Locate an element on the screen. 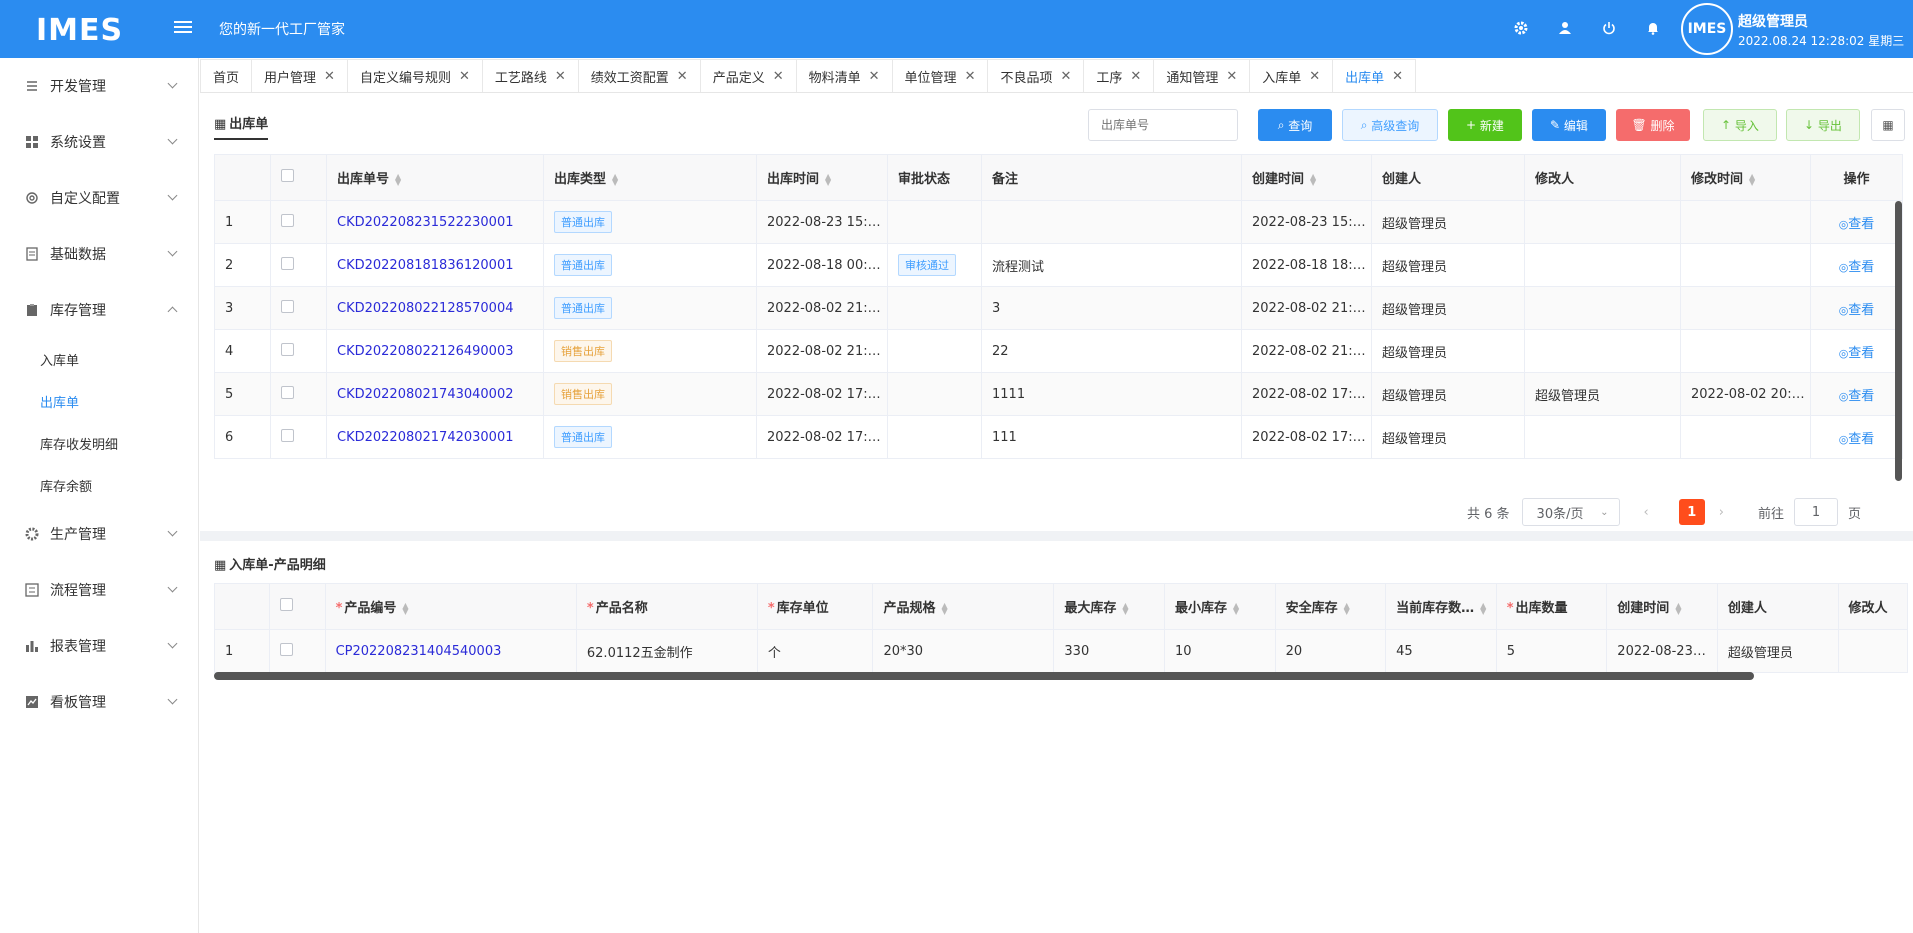  outbound-code: CKD202208021743040002 is located at coordinates (435, 394).